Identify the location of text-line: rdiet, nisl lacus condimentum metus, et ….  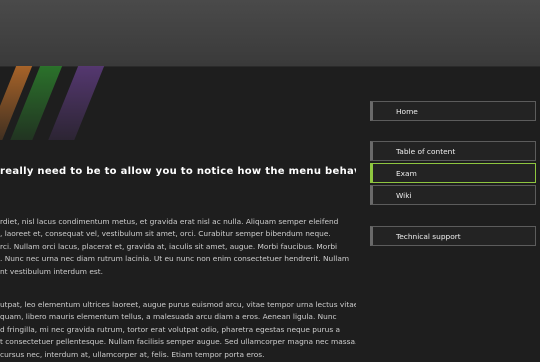
(169, 221).